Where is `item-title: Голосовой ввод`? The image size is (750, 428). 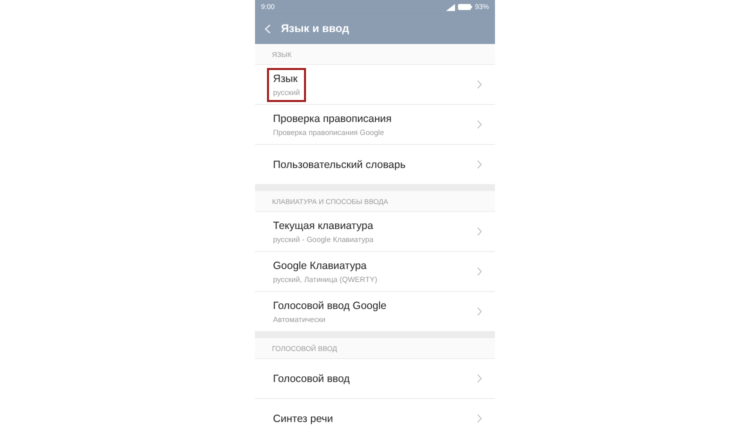
item-title: Голосовой ввод is located at coordinates (311, 378).